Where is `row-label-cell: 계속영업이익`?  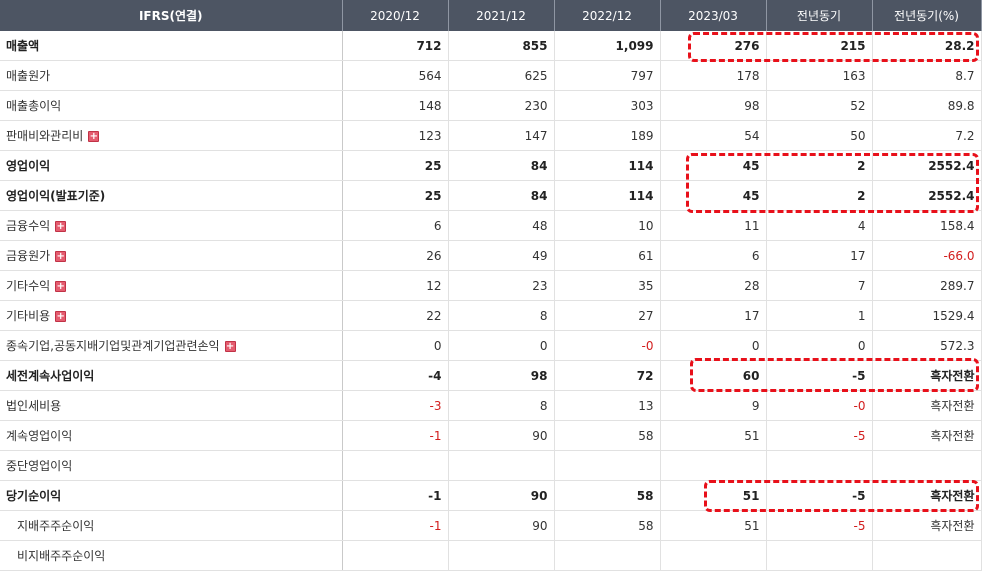 row-label-cell: 계속영업이익 is located at coordinates (171, 435).